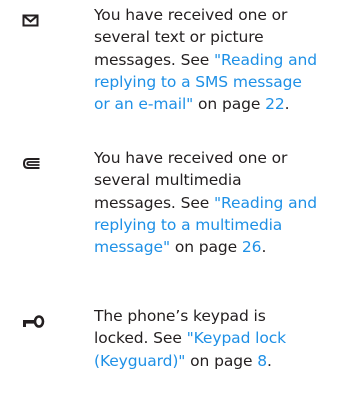 This screenshot has width=342, height=406. I want to click on multimedia-message-icon, so click(35, 166).